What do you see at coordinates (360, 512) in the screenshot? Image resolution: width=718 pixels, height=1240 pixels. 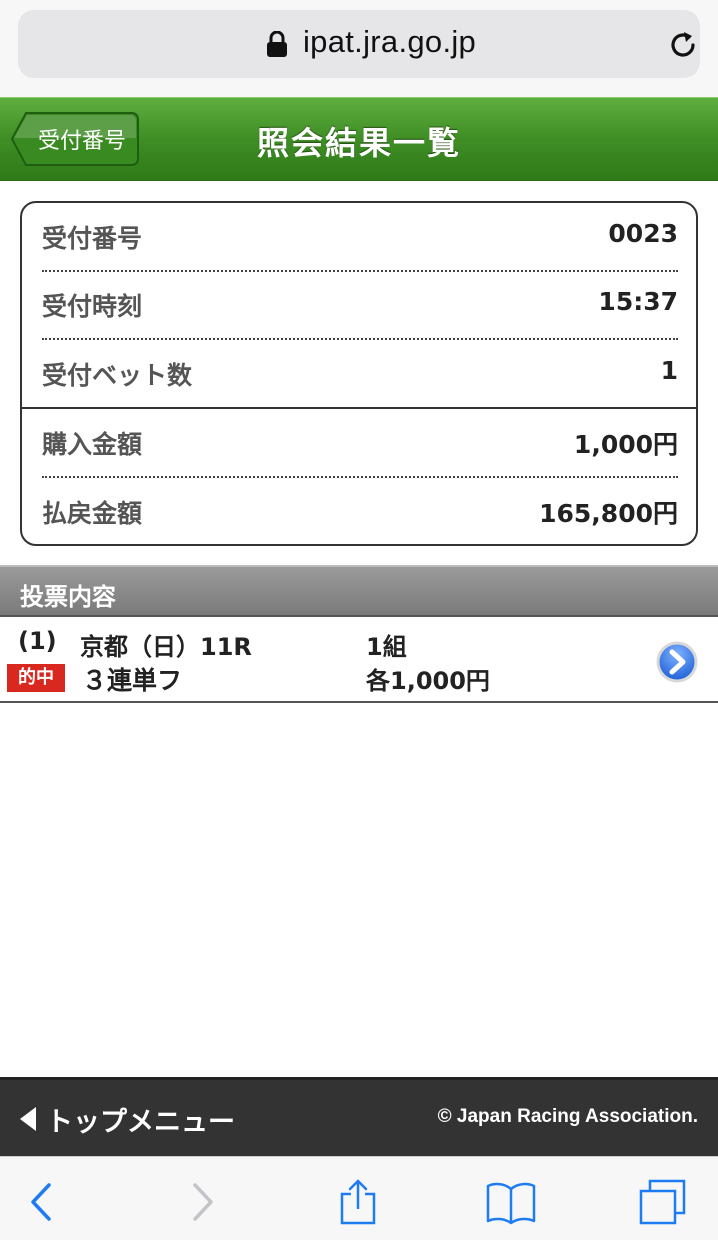 I see `summary-row-payout-amount: 払戻金額 165,800円` at bounding box center [360, 512].